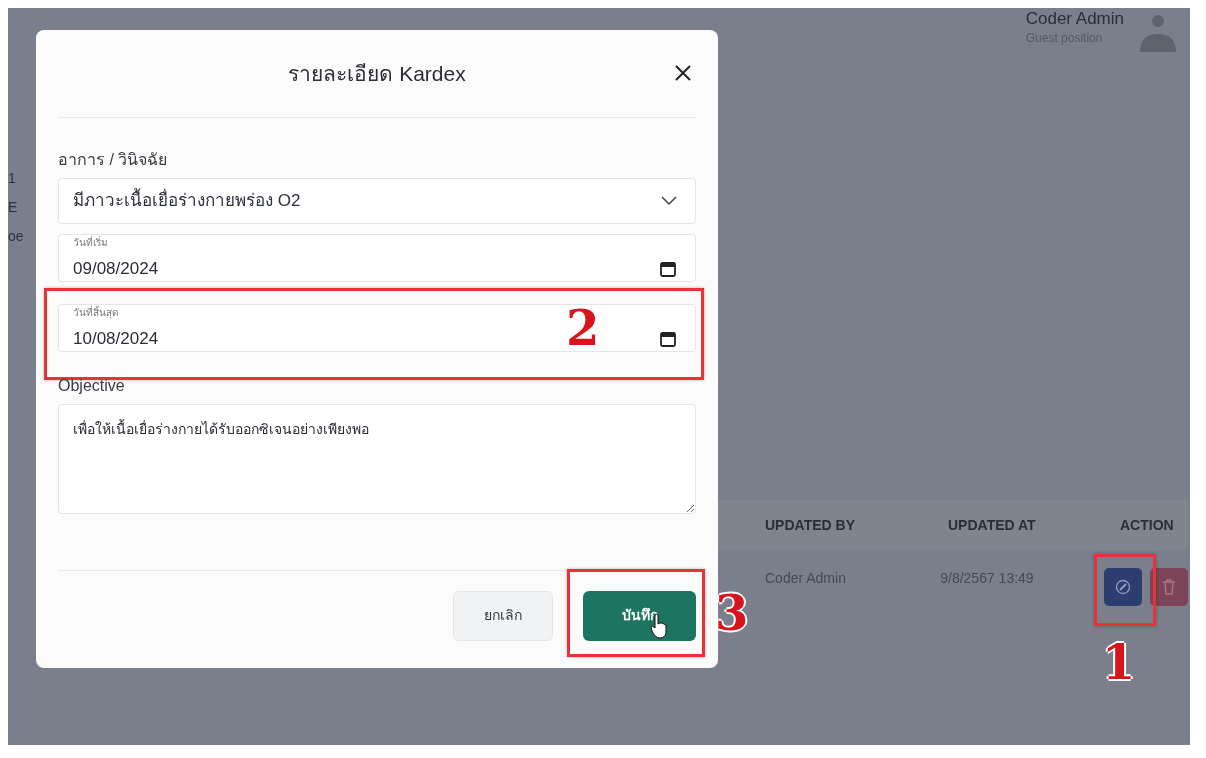  What do you see at coordinates (377, 201) in the screenshot?
I see `select-field: มีภาวะเนื้อเยื่อร่างกายพร่อง O2` at bounding box center [377, 201].